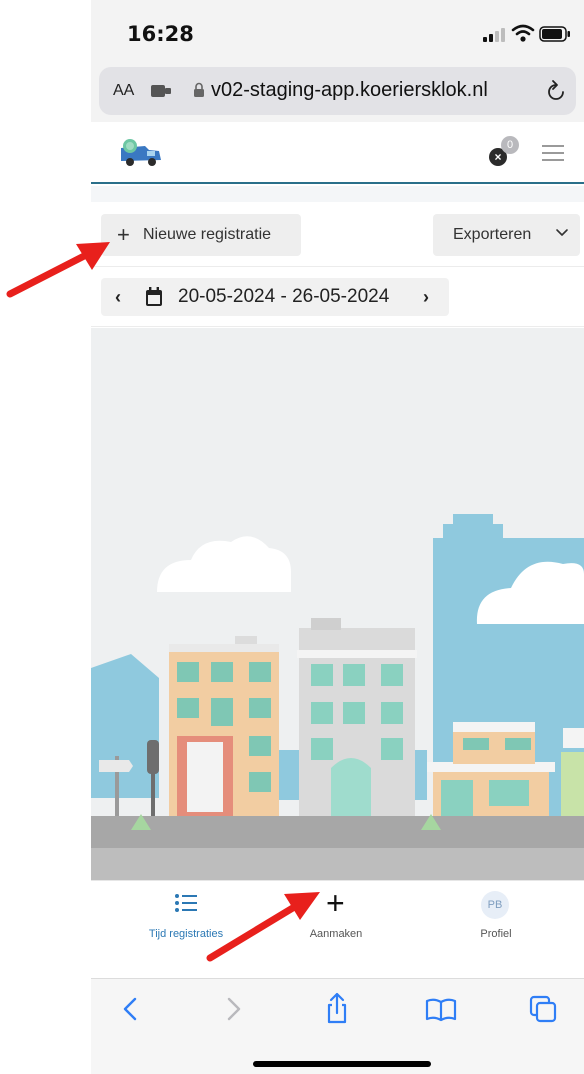  I want to click on tab-profile: PB Profiel, so click(496, 930).